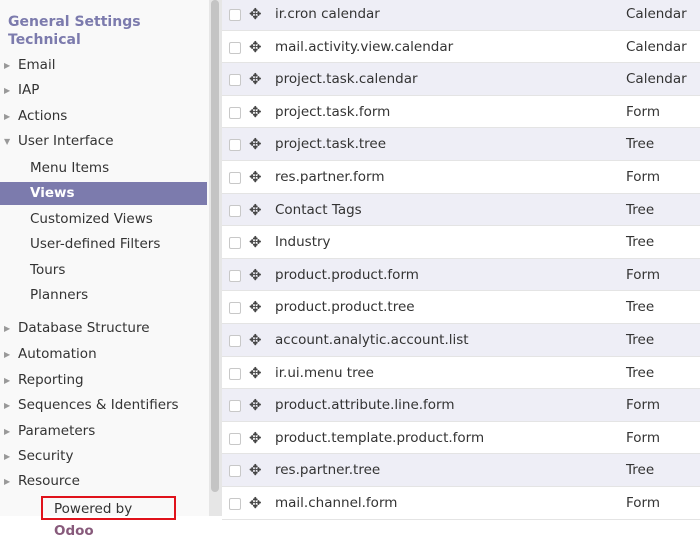 The width and height of the screenshot is (700, 542). What do you see at coordinates (215, 246) in the screenshot?
I see `scrollbar-thumb` at bounding box center [215, 246].